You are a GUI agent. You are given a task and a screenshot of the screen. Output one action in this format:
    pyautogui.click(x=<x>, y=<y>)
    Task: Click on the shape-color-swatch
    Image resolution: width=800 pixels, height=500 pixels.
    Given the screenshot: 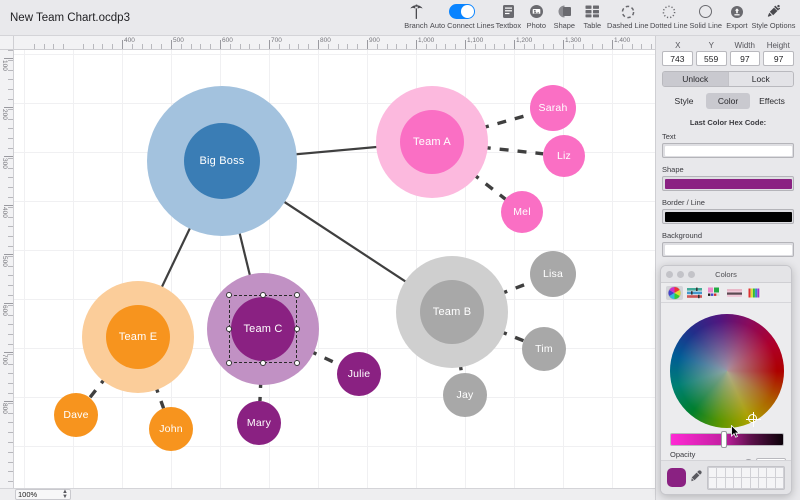 What is the action you would take?
    pyautogui.click(x=728, y=183)
    